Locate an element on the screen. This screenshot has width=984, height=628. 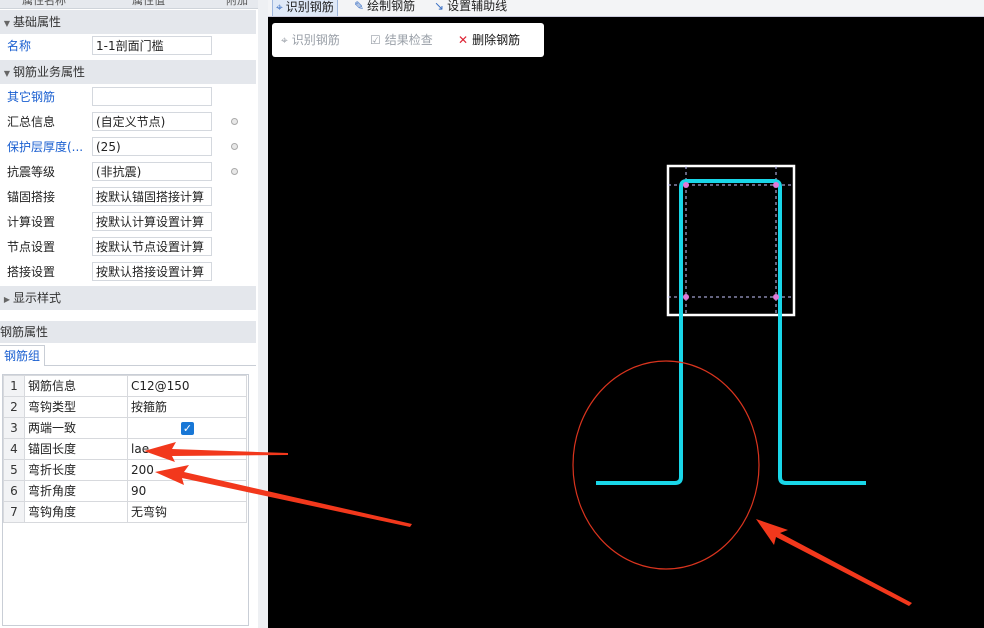
checkbox-checked-icon: ✓ is located at coordinates (187, 428).